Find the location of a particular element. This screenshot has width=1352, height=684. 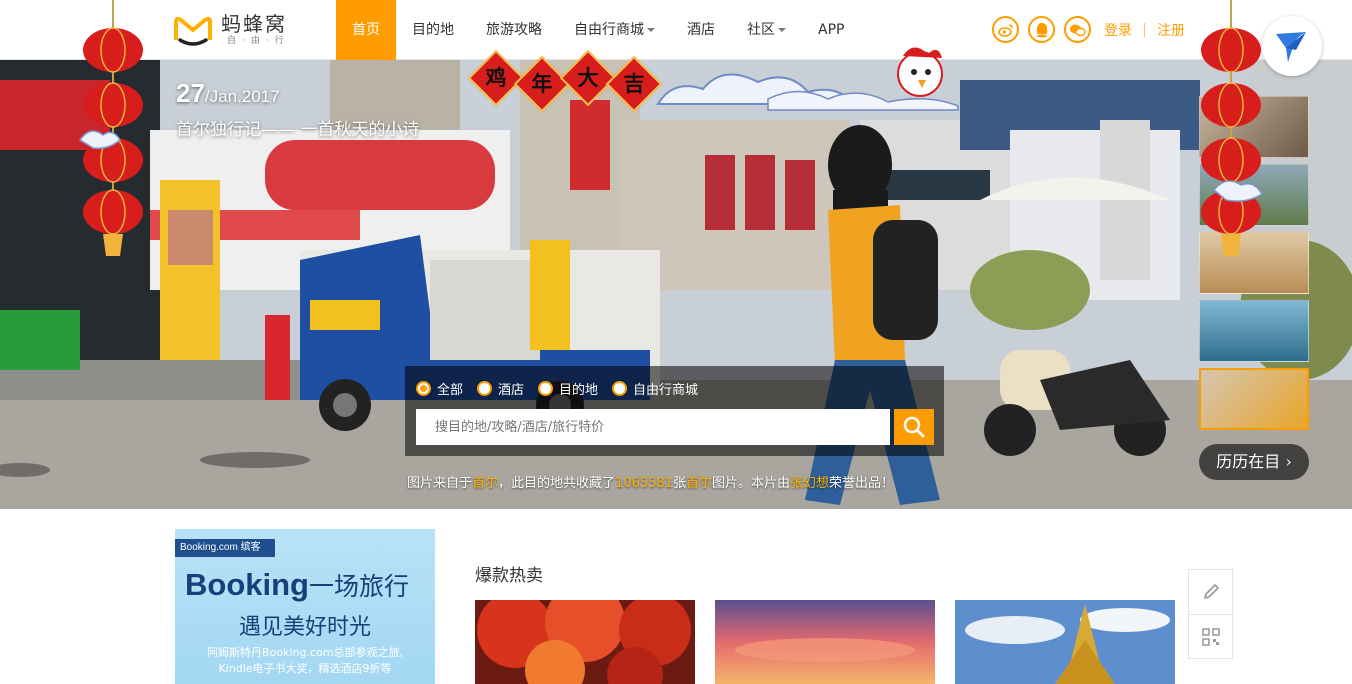

caption-author-link: 张幻想 is located at coordinates (809, 483).